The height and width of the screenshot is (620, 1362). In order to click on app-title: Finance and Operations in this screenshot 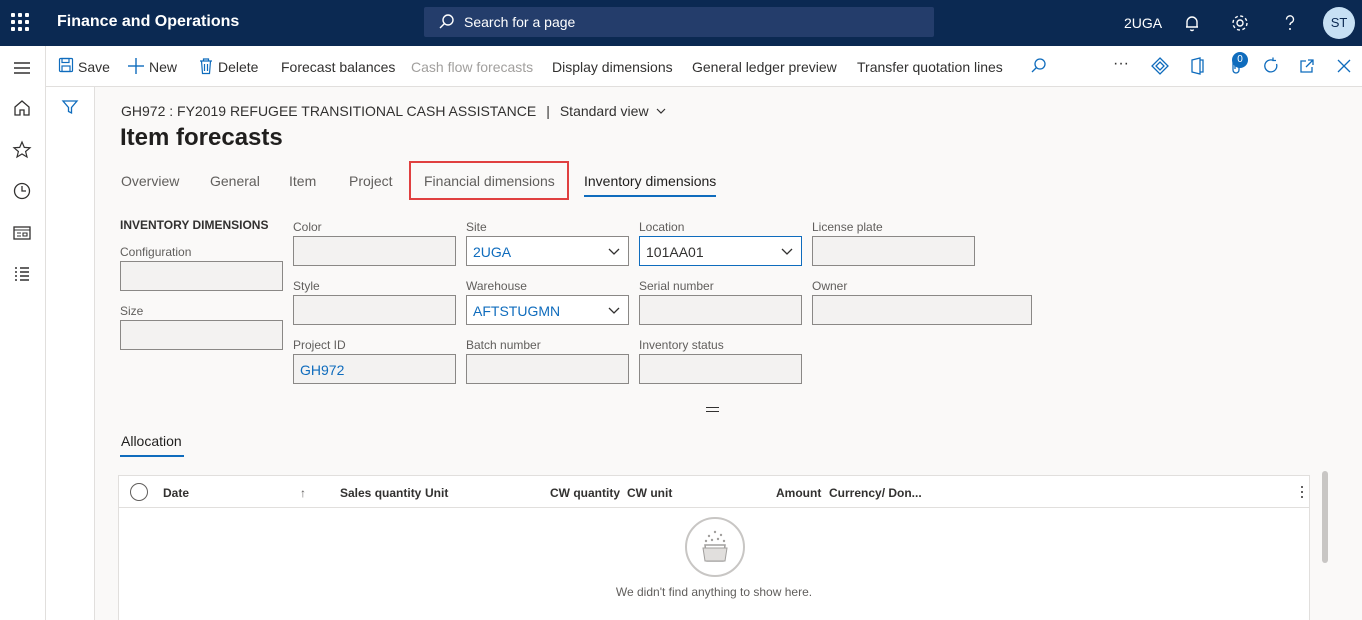, I will do `click(148, 22)`.